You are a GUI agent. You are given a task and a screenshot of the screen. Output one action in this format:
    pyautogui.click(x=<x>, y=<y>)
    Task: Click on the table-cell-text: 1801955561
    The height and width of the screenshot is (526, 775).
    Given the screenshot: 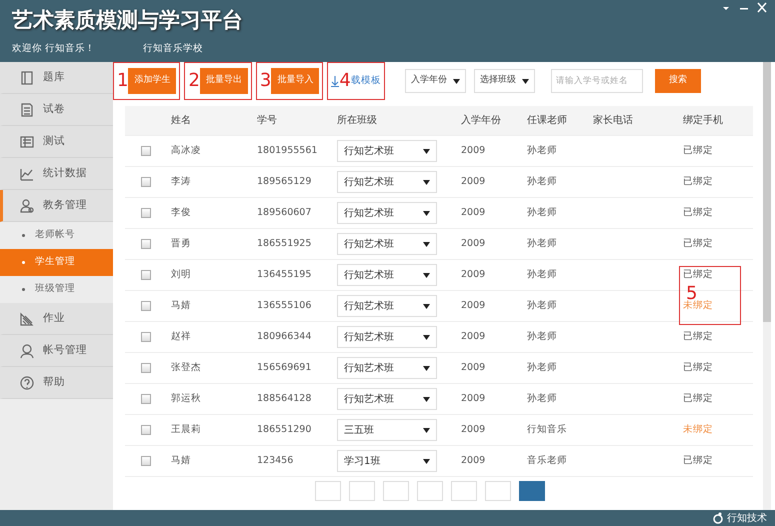 What is the action you would take?
    pyautogui.click(x=287, y=151)
    